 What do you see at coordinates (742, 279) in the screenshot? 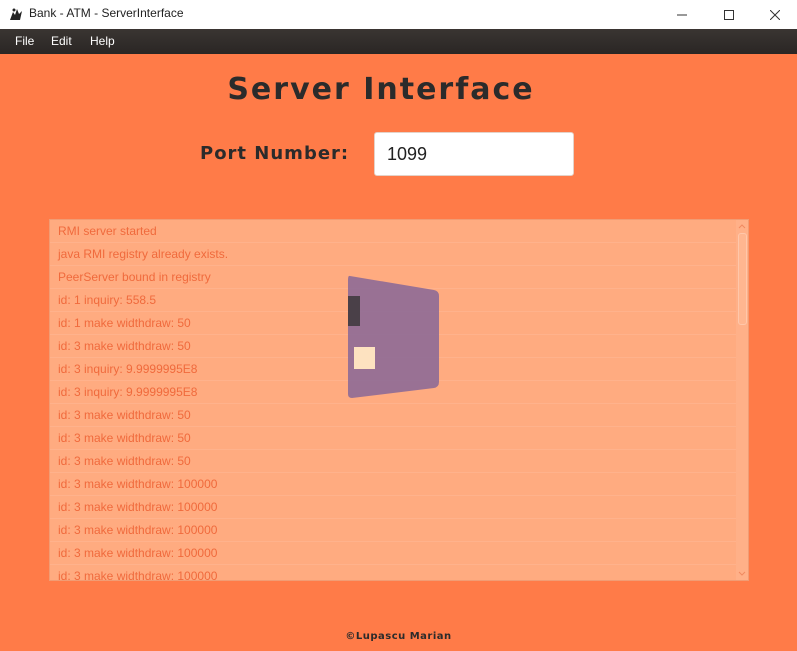
I see `scroll-thumb` at bounding box center [742, 279].